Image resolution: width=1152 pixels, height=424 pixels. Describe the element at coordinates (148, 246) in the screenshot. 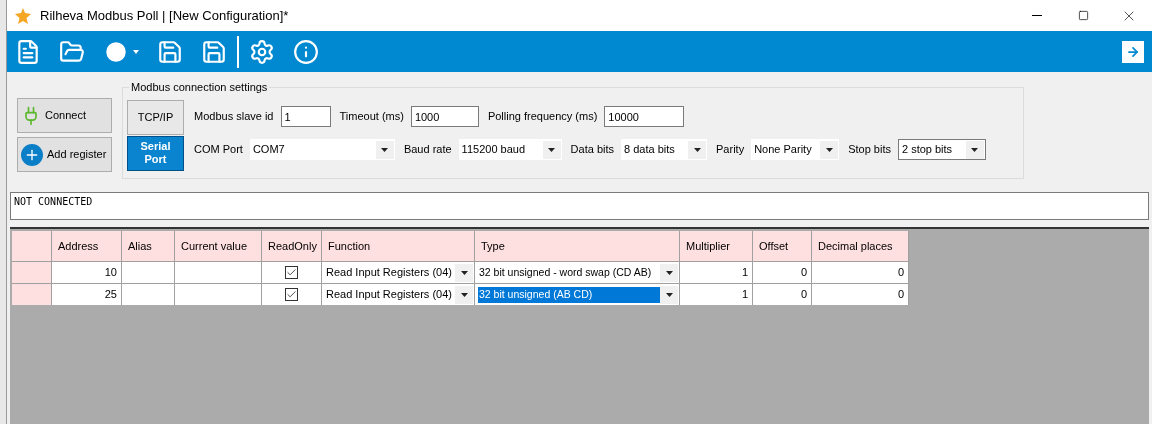

I see `column-header: Alias` at that location.